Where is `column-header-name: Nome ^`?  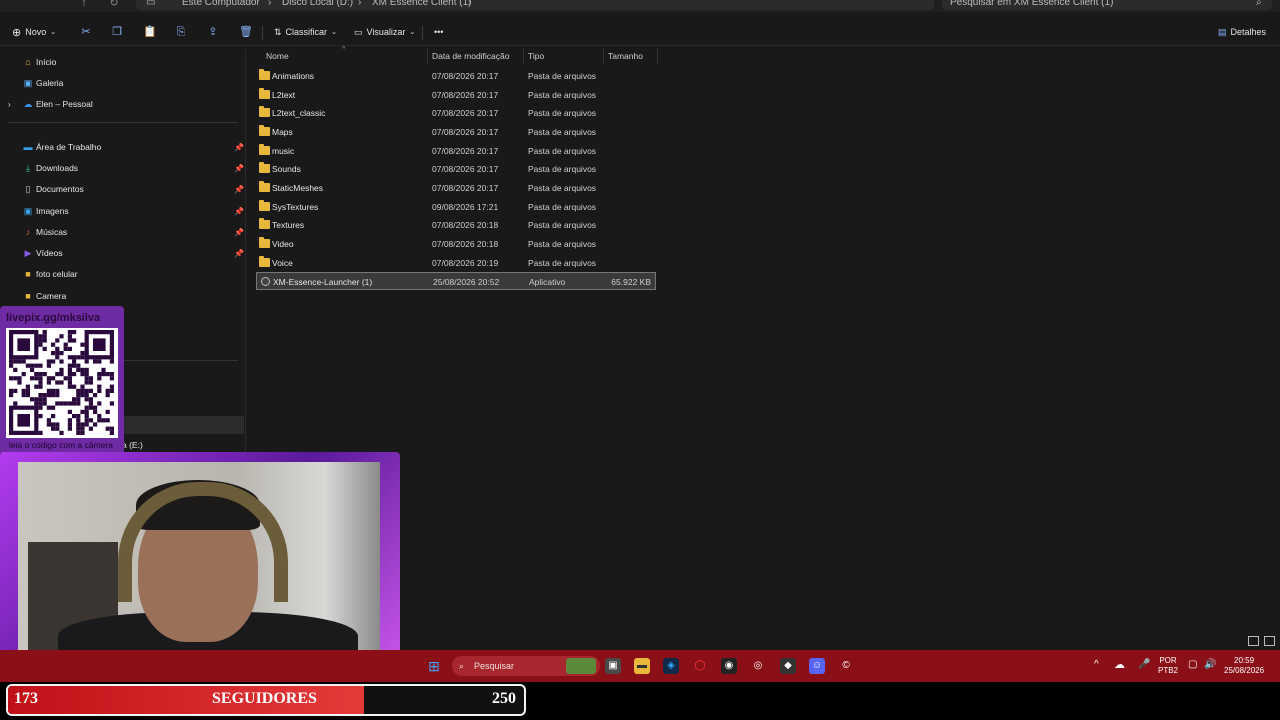
column-header-name: Nome ^ is located at coordinates (345, 55).